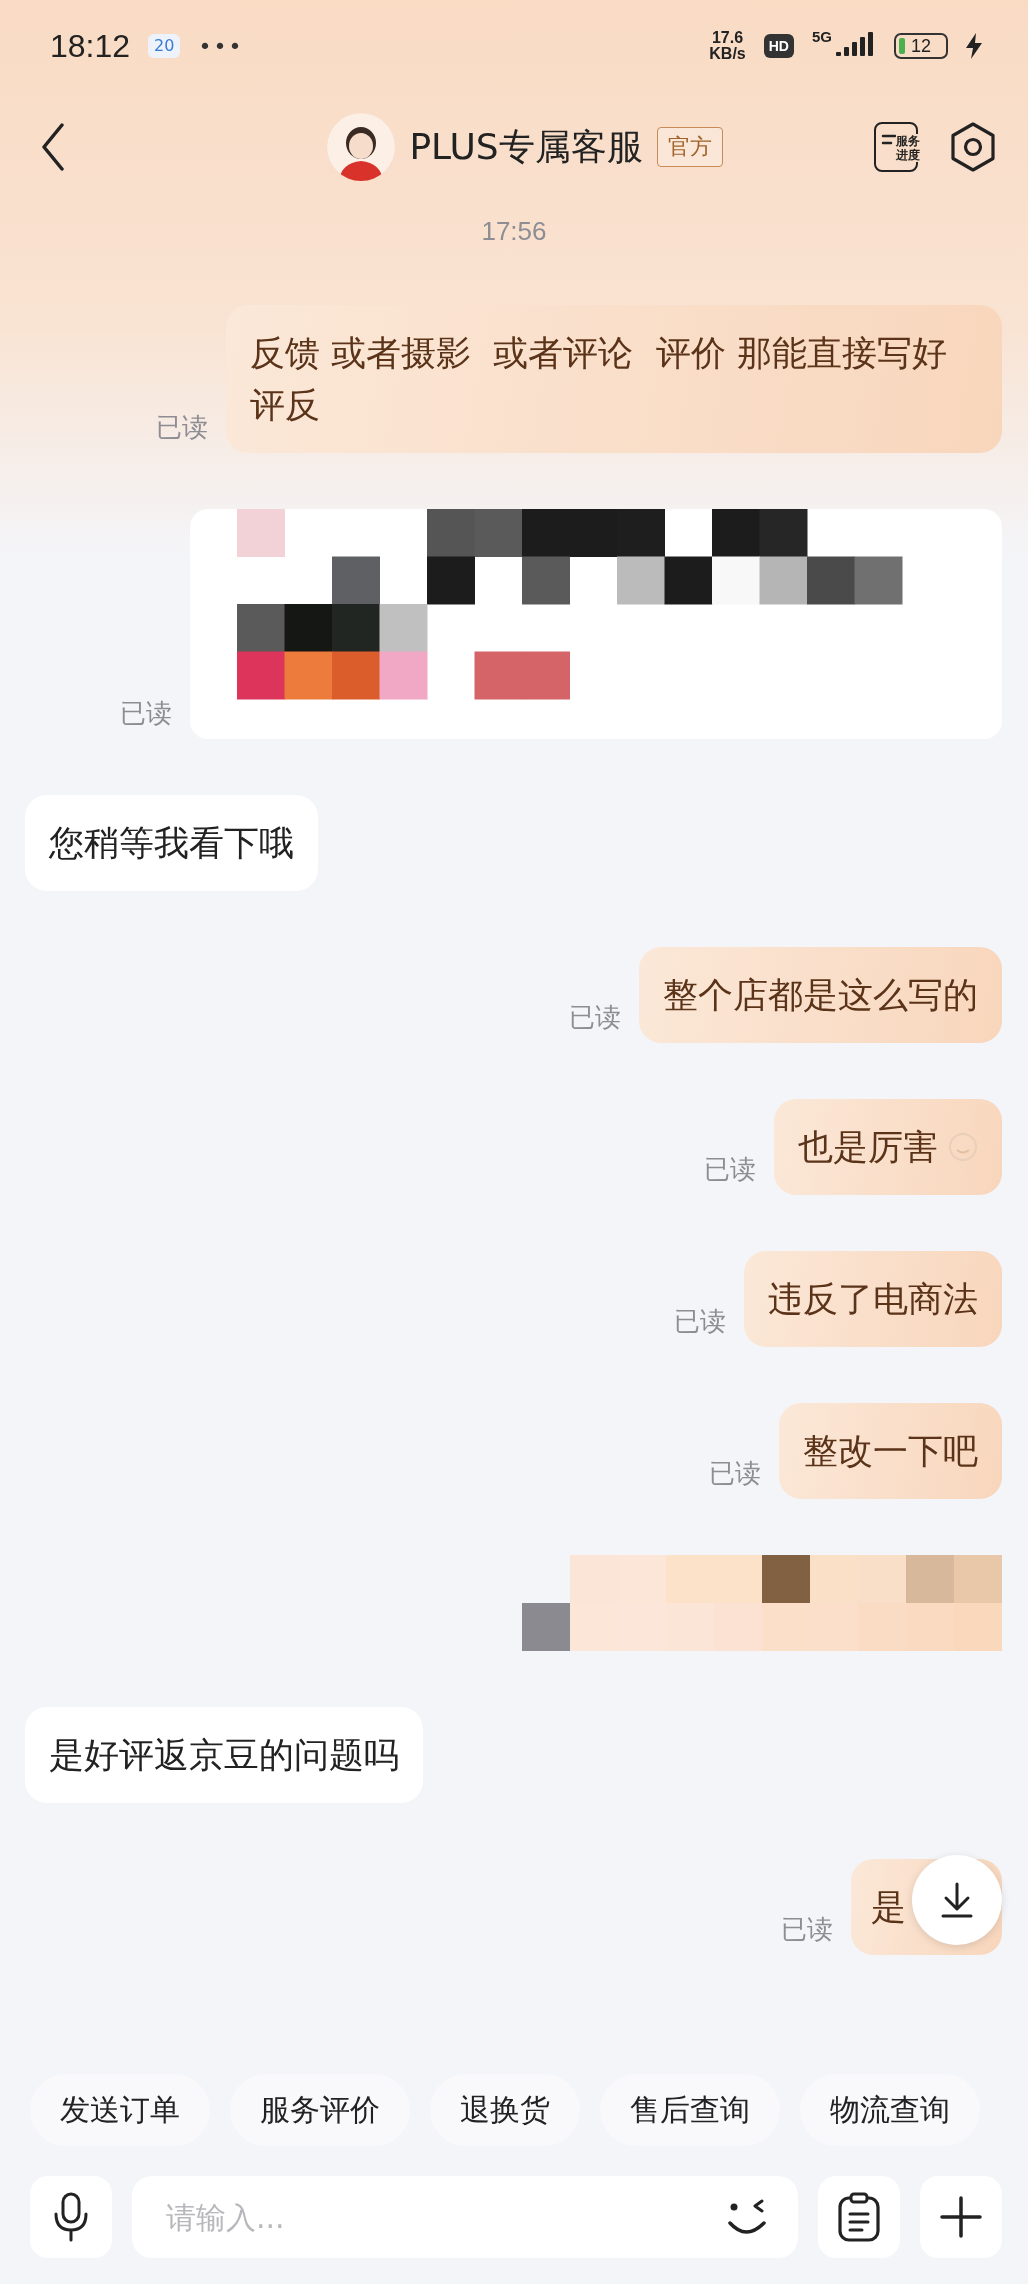 This screenshot has width=1028, height=2284. I want to click on service-progress-button: 服务 进度, so click(896, 147).